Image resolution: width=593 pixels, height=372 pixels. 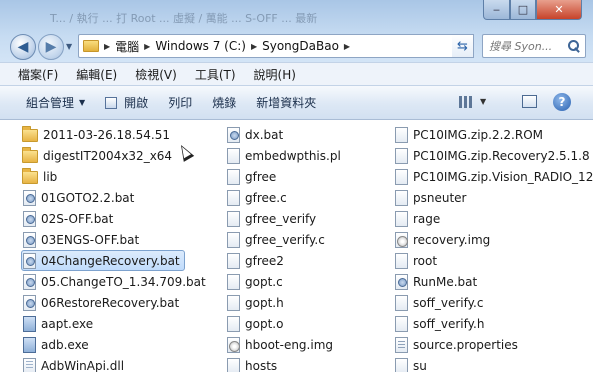 What do you see at coordinates (78, 197) in the screenshot?
I see `file-item: 01GOTO2.2.bat` at bounding box center [78, 197].